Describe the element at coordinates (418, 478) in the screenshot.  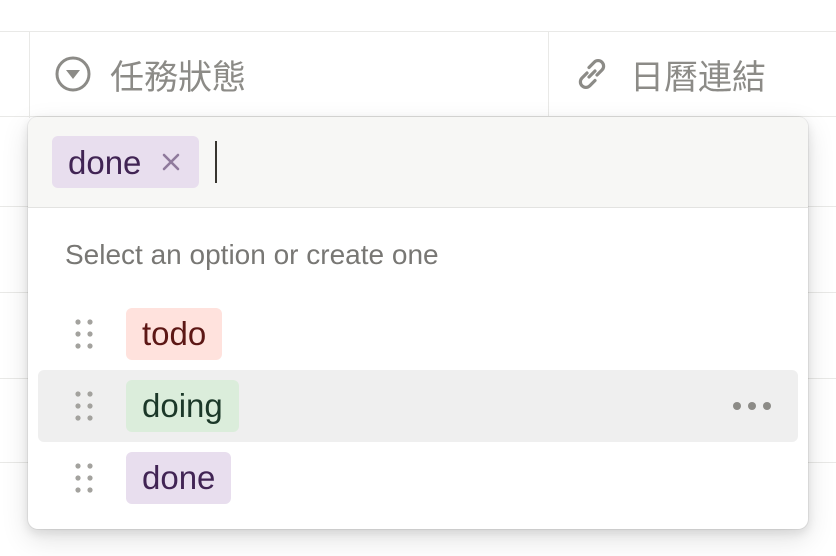
I see `option-done: done` at that location.